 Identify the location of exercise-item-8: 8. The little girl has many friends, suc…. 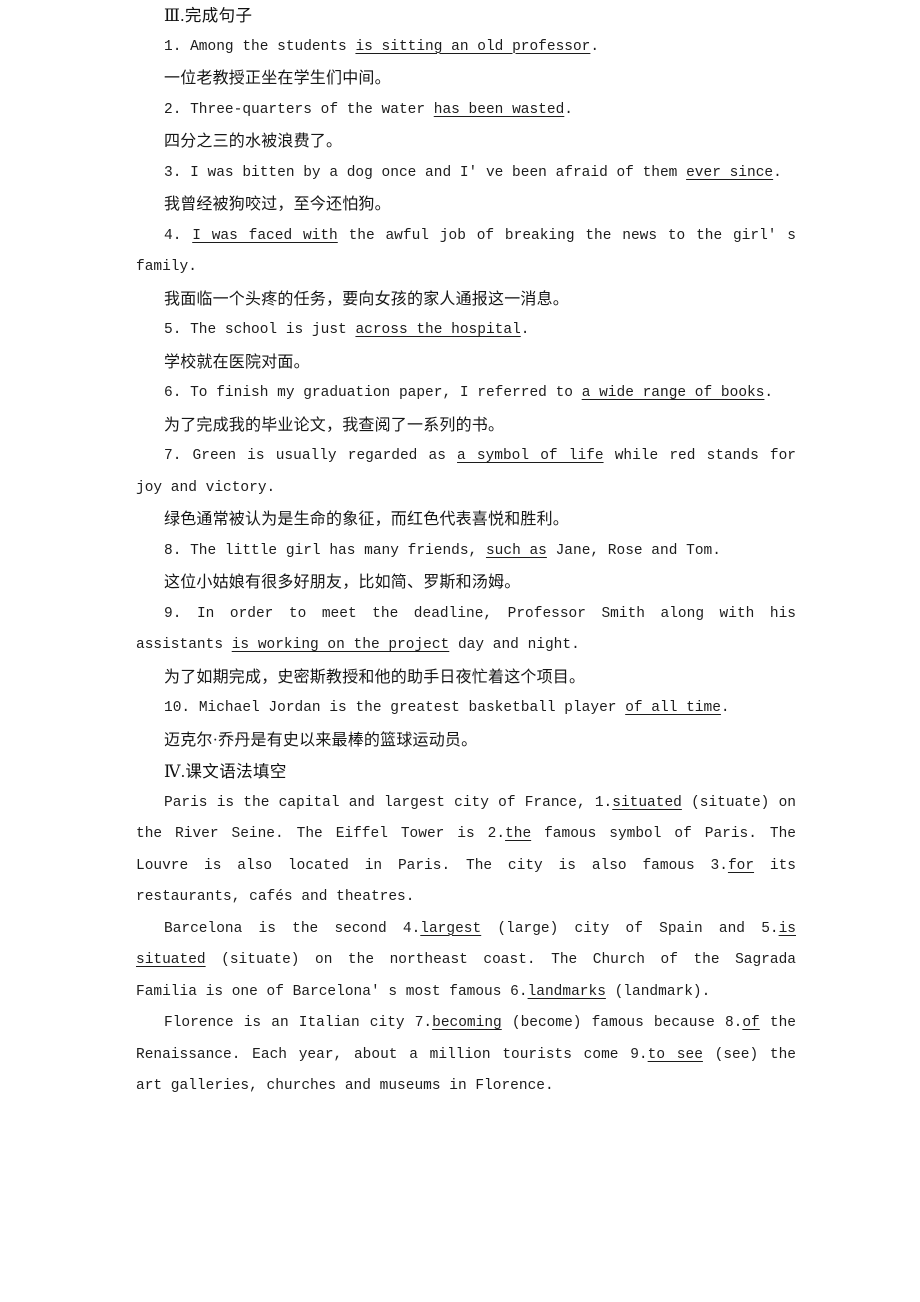
(466, 552).